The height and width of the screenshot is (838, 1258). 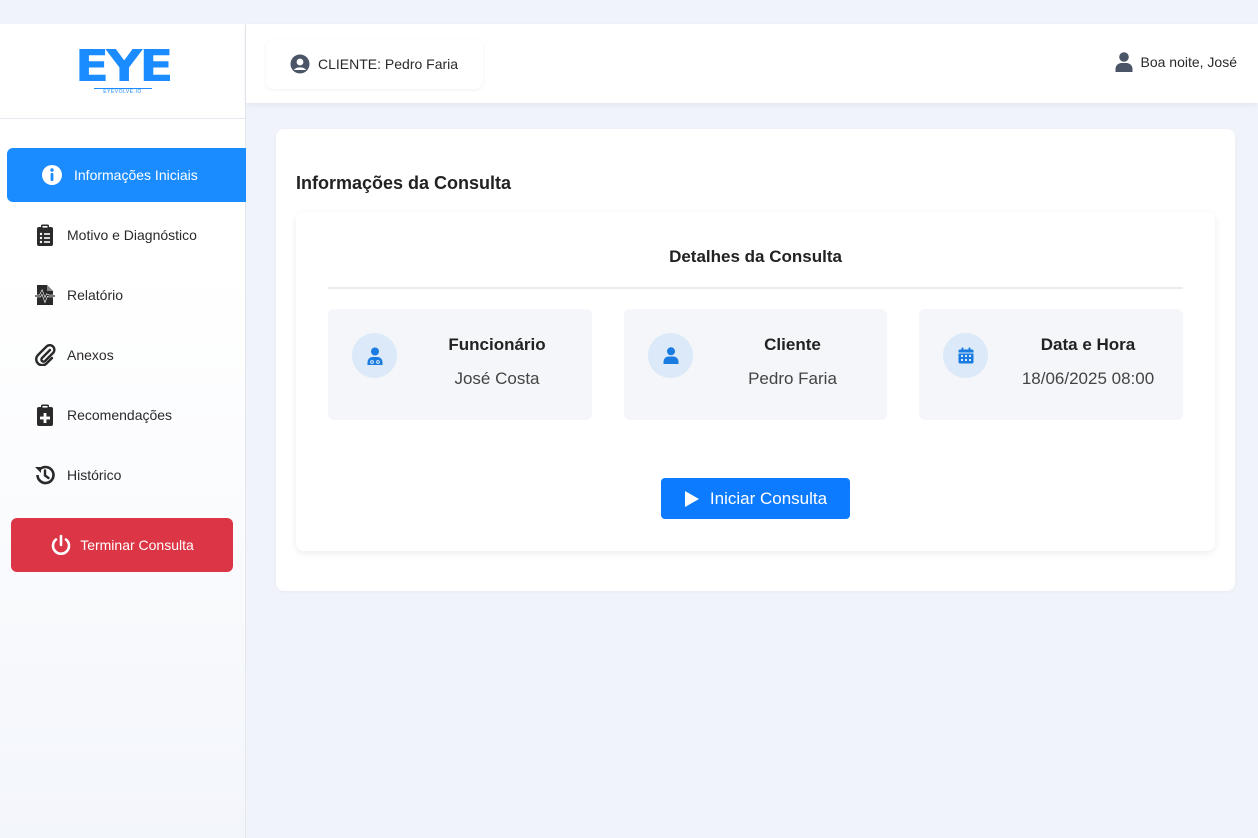 I want to click on greeting-text: Boa noite, José, so click(x=1188, y=62).